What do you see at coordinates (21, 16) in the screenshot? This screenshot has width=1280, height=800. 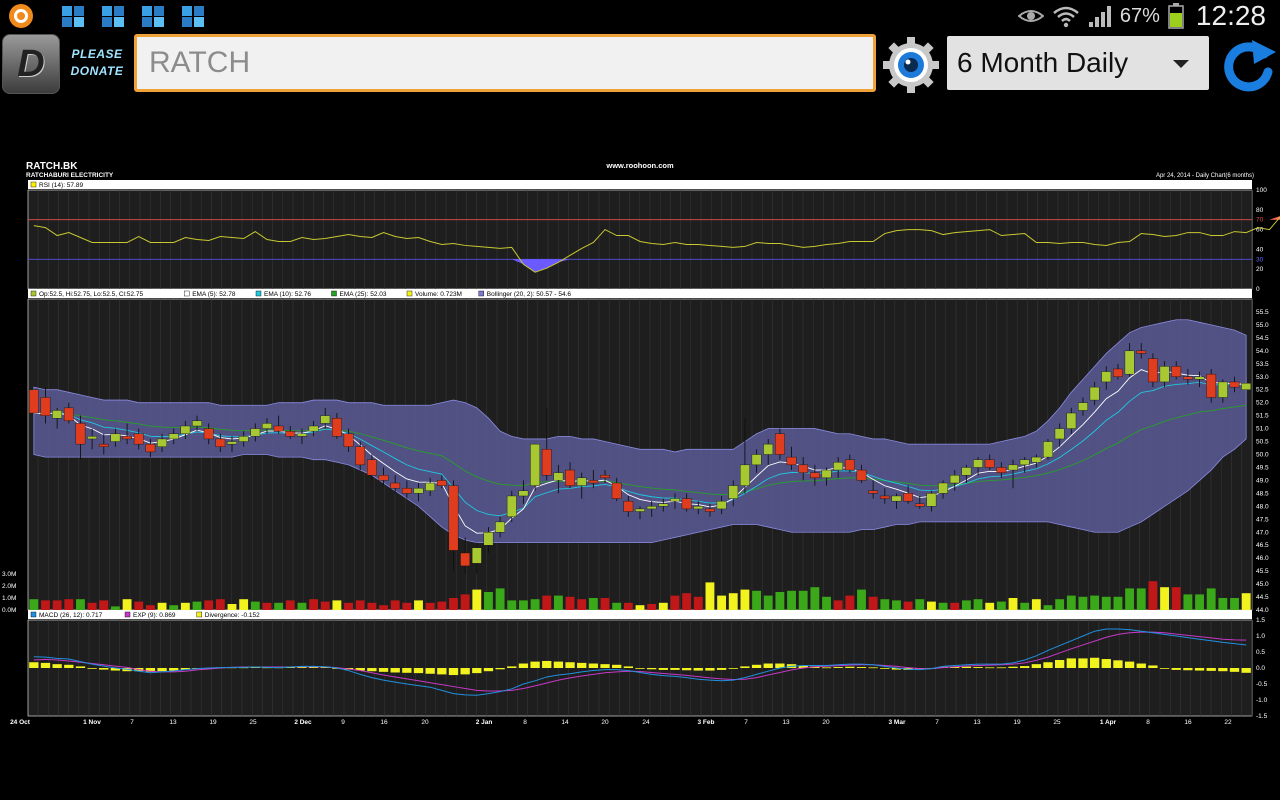 I see `launcher-icon` at bounding box center [21, 16].